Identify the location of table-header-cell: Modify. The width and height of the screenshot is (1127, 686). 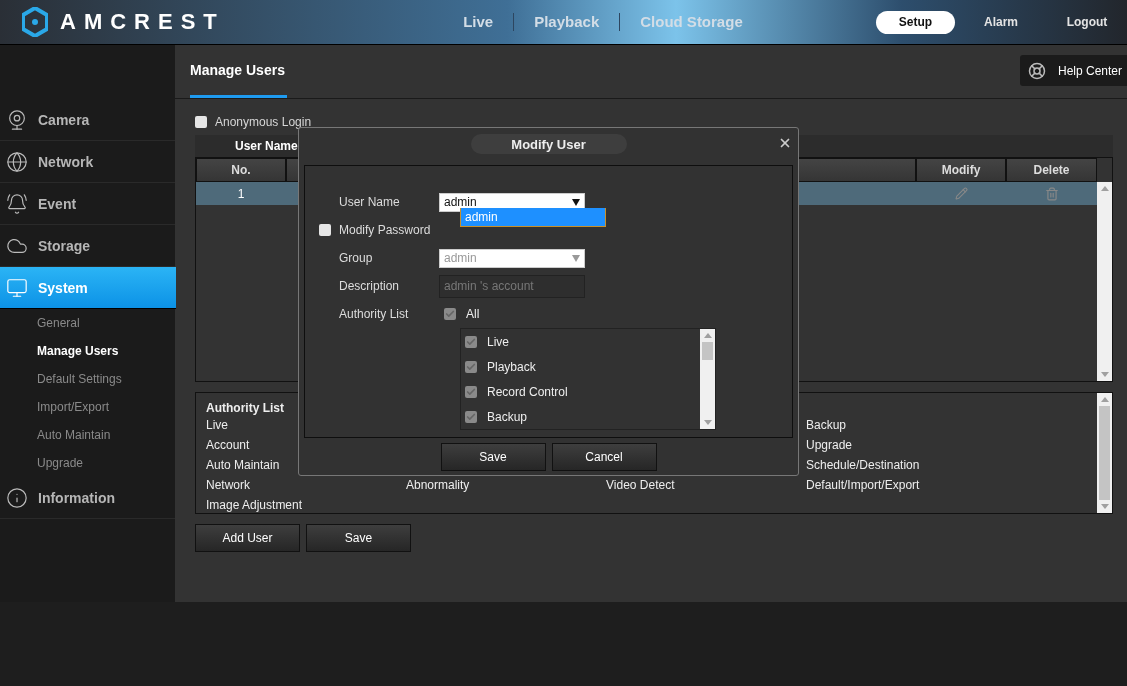
(961, 170).